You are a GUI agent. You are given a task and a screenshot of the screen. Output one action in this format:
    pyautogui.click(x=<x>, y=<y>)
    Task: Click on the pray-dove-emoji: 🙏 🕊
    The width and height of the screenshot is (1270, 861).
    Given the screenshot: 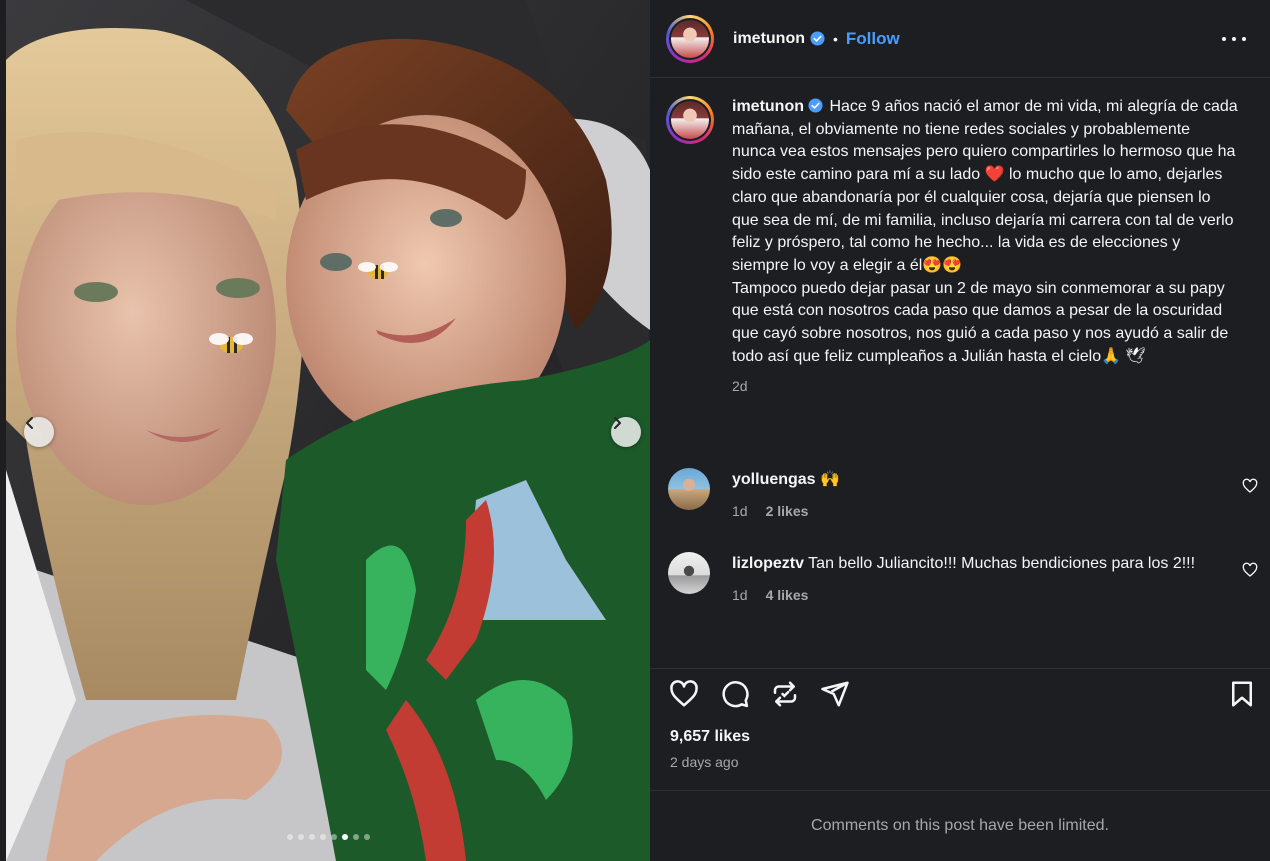 What is the action you would take?
    pyautogui.click(x=1123, y=356)
    